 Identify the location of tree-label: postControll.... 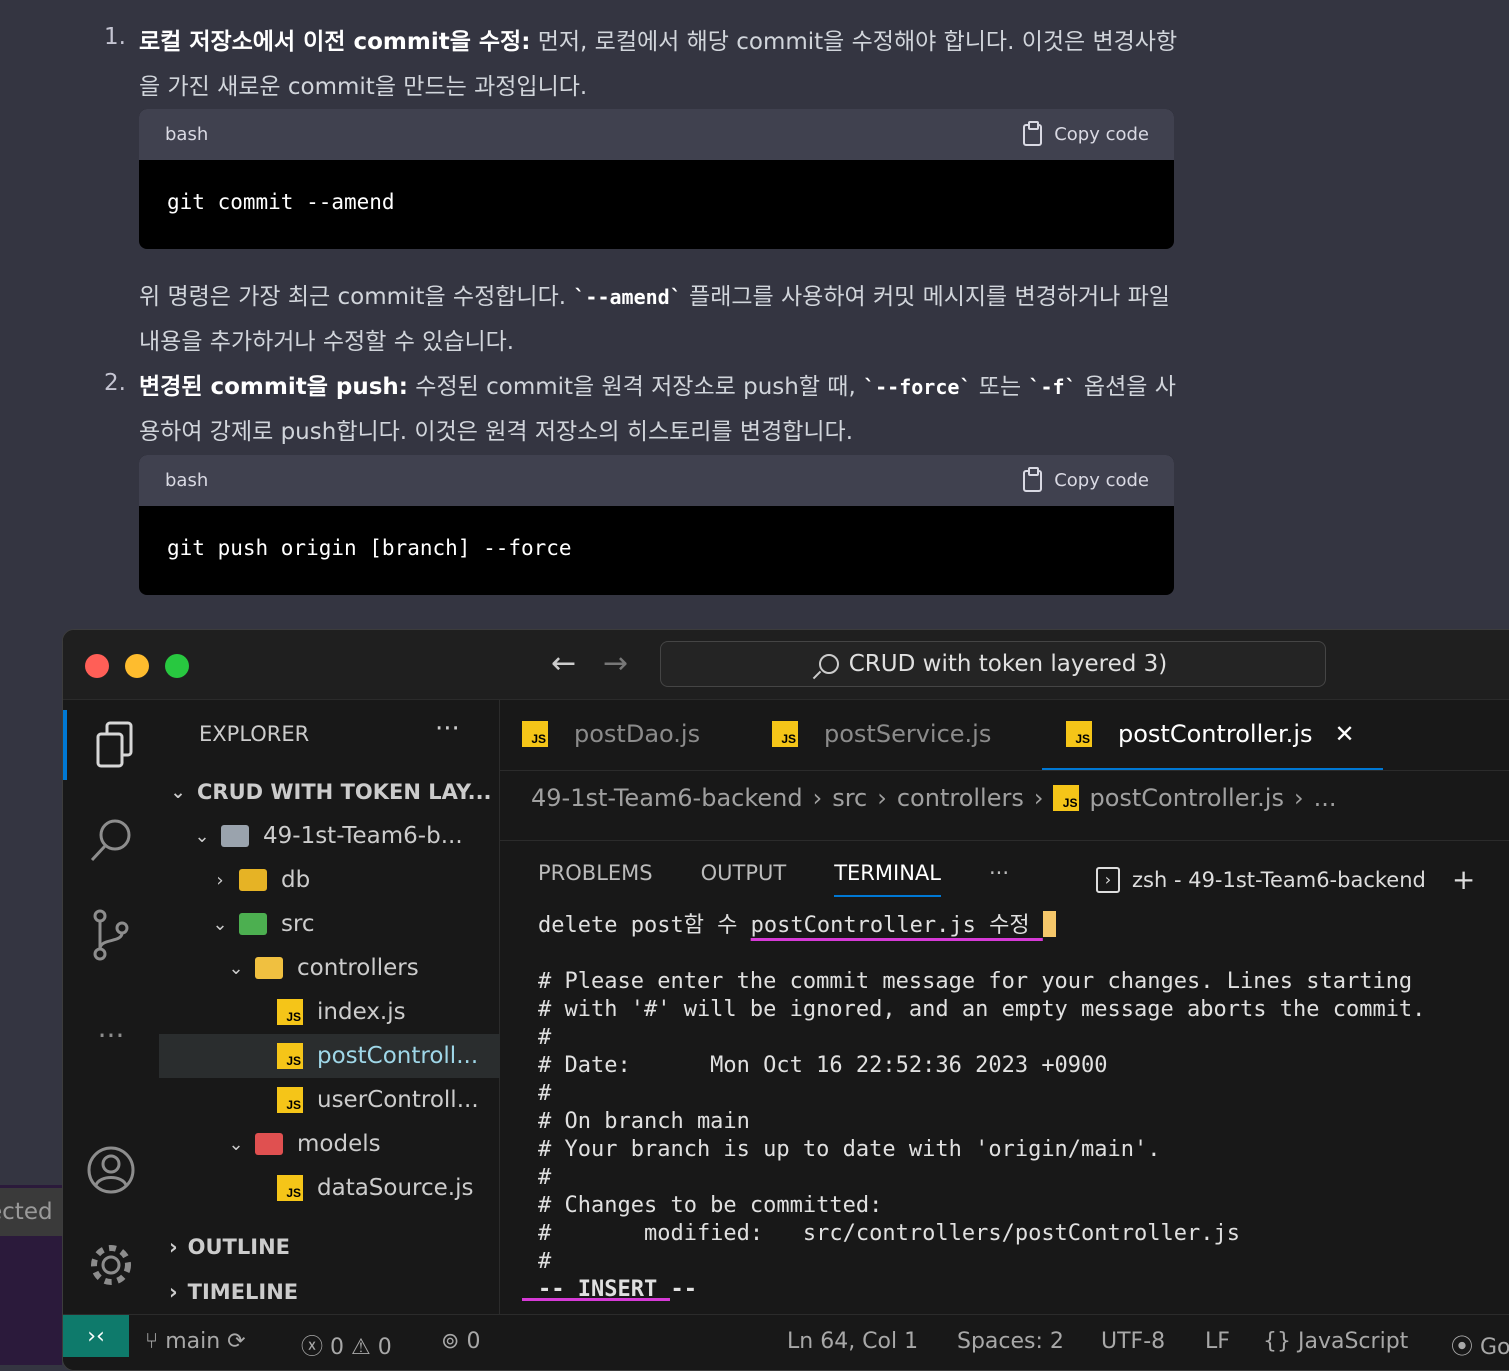
(398, 1056).